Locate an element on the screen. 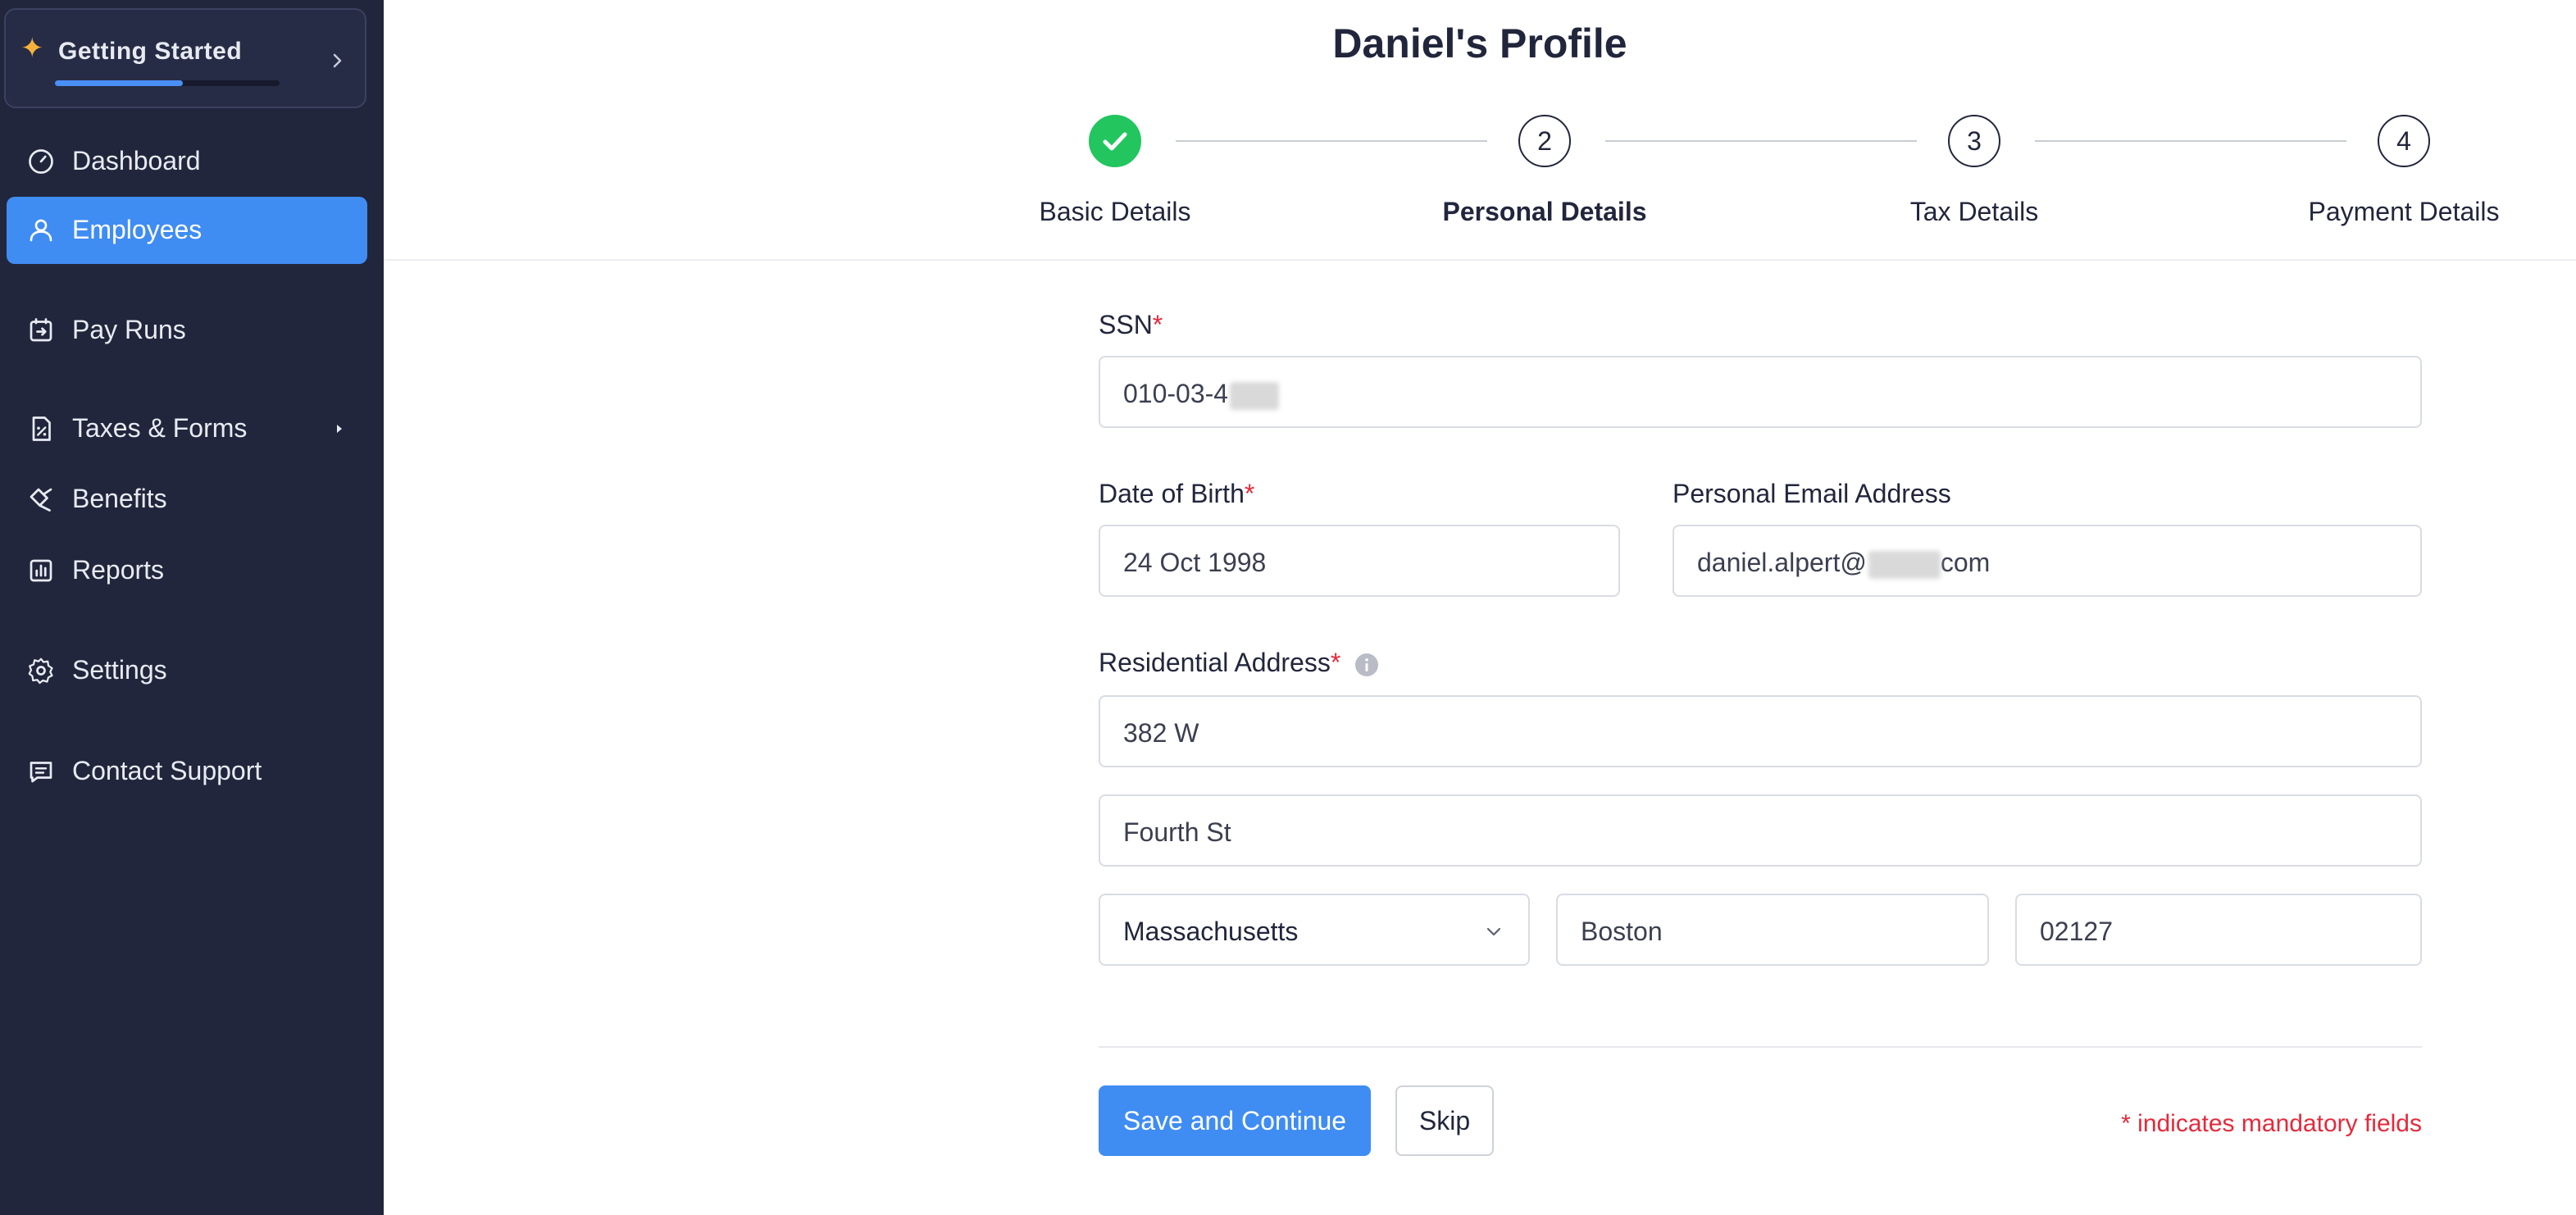  getting-started-title: Getting Started is located at coordinates (150, 51).